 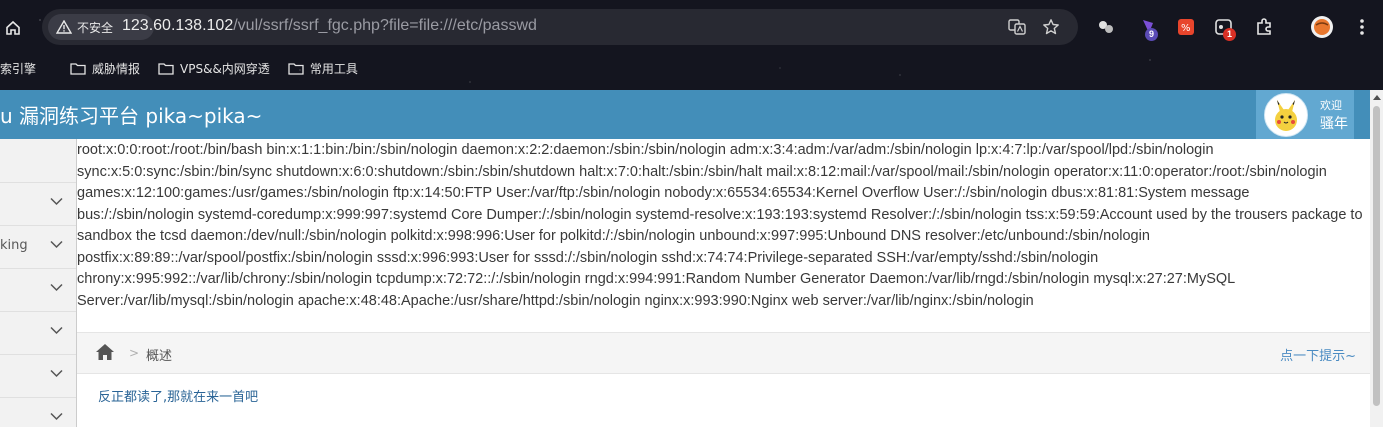 I want to click on welcome-text: 欢迎, so click(x=1331, y=105).